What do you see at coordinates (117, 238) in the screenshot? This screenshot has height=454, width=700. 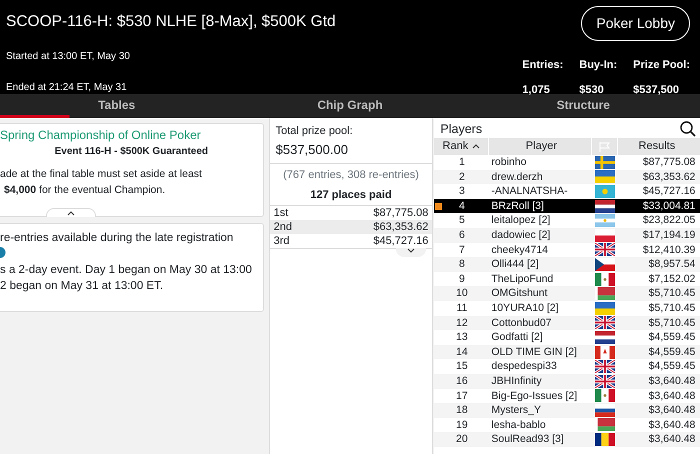 I see `info-text: re-entries available during the late registration` at bounding box center [117, 238].